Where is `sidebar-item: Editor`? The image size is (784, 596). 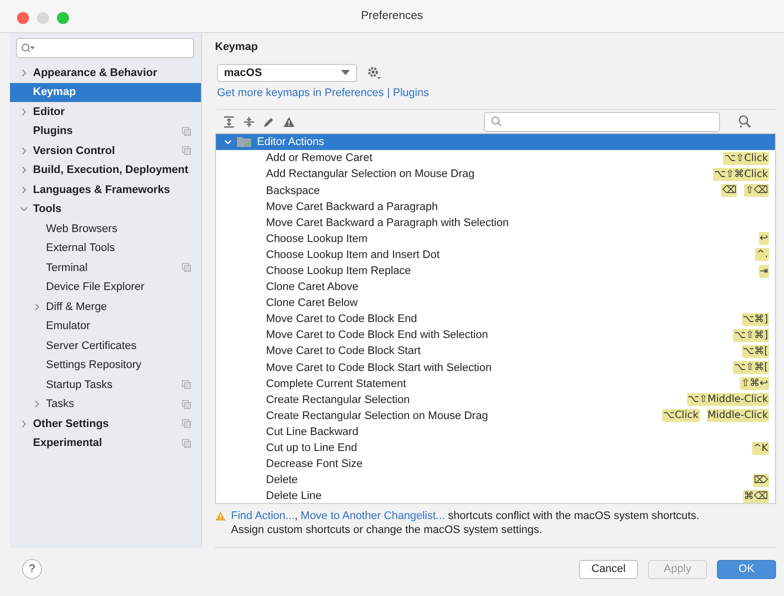 sidebar-item: Editor is located at coordinates (105, 112).